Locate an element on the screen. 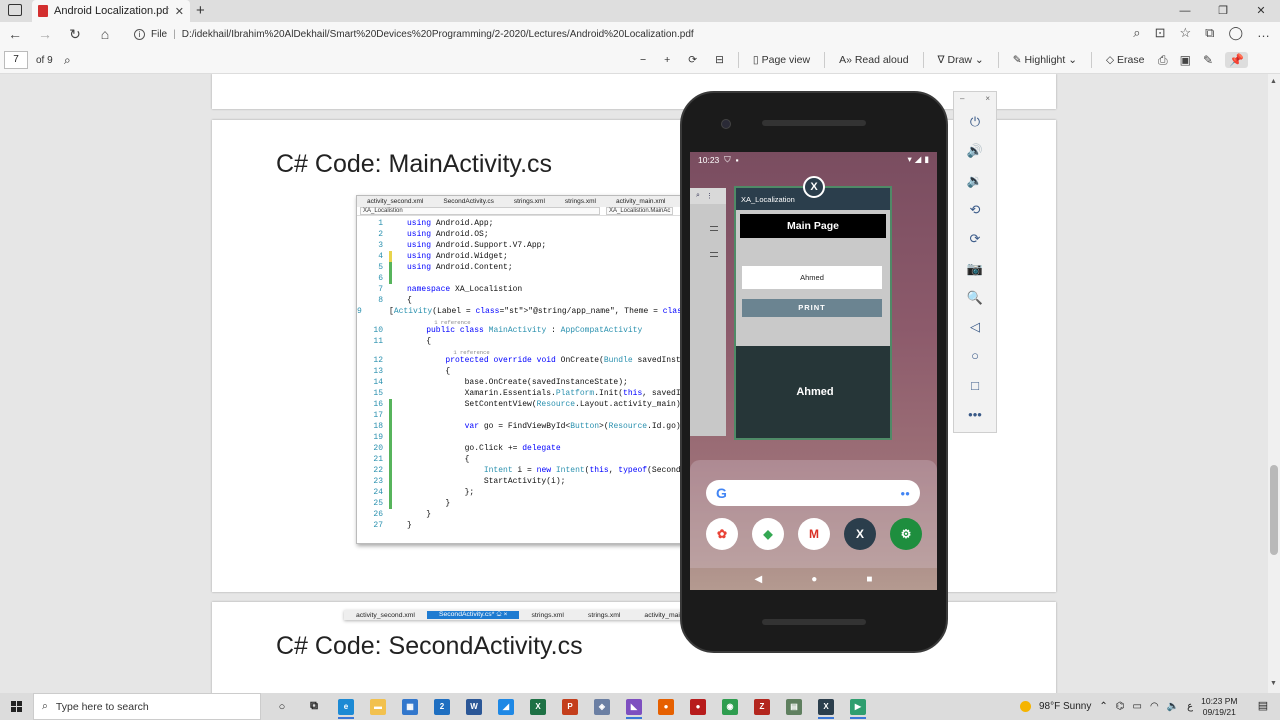 This screenshot has height=720, width=1280. zoom-in-icon: + is located at coordinates (667, 60).